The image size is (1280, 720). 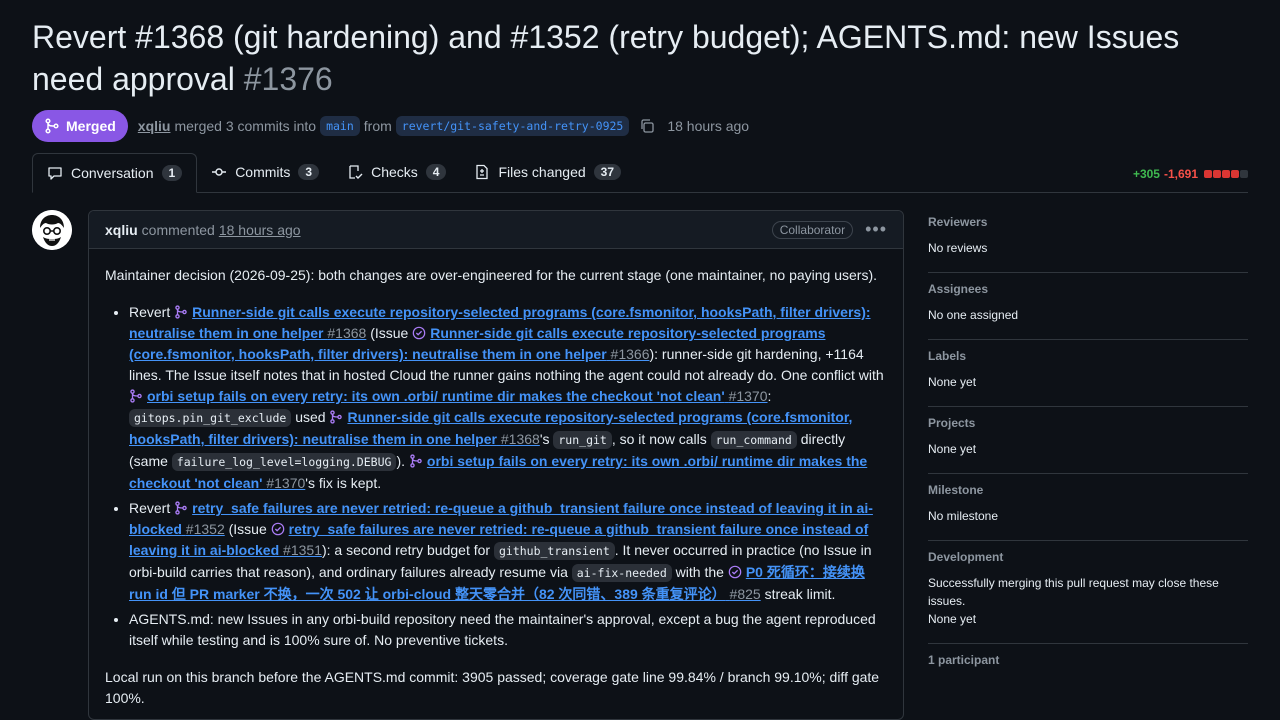 I want to click on sidebar-labels: Labels None yet, so click(x=1088, y=373).